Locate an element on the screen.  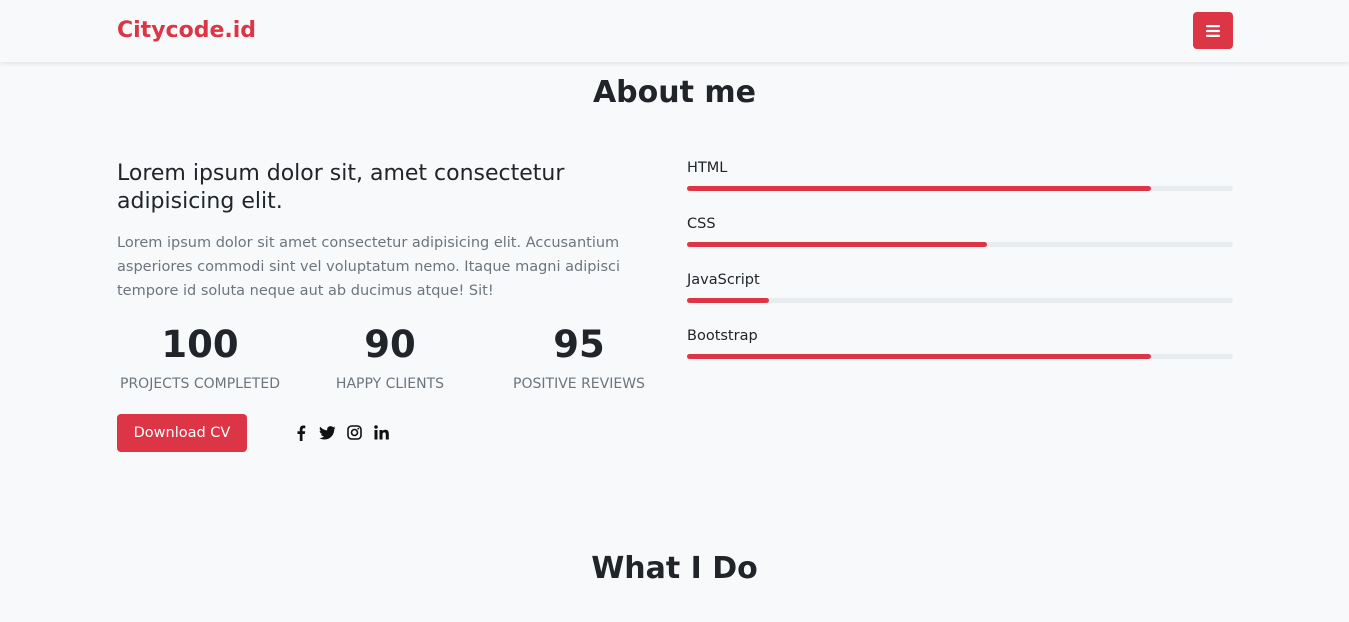
skill-name: CSS is located at coordinates (701, 224).